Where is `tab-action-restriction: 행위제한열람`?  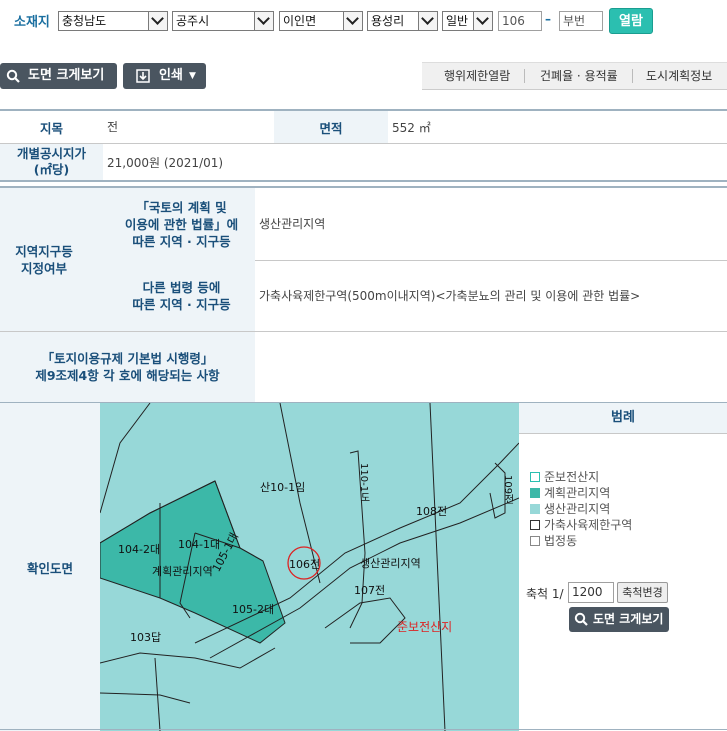 tab-action-restriction: 행위제한열람 is located at coordinates (477, 76).